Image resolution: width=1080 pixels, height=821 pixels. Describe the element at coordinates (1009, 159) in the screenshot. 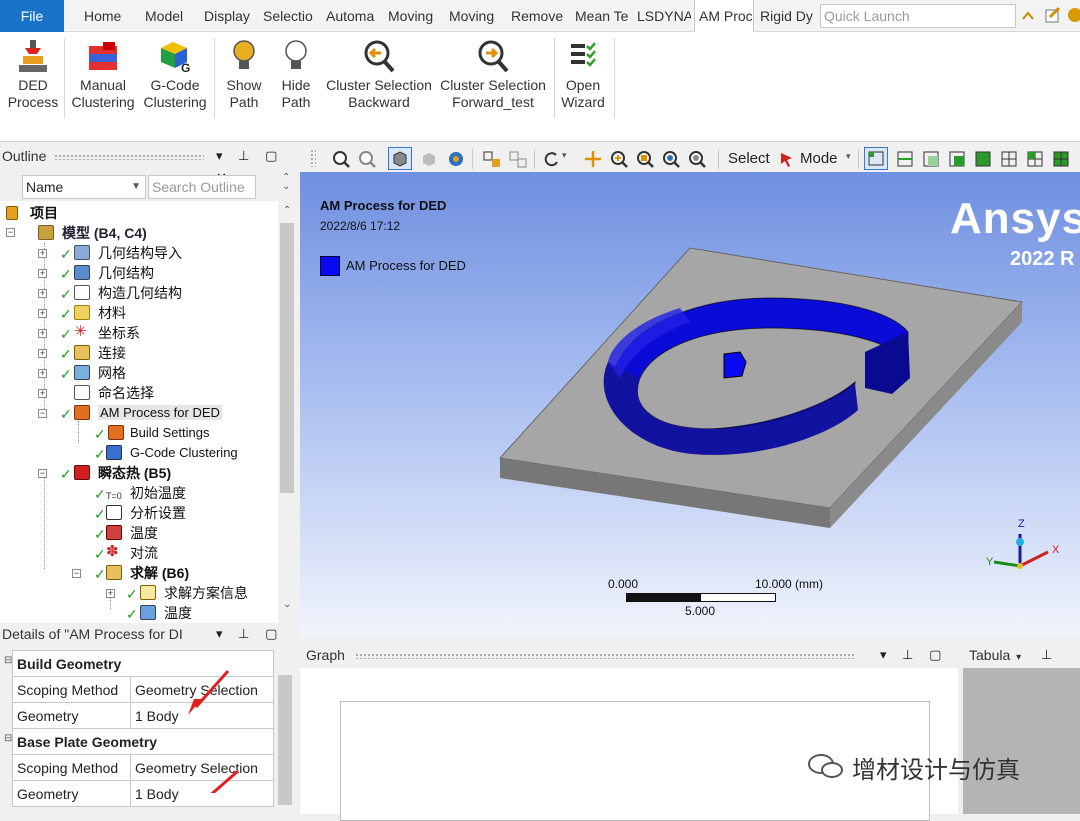

I see `select-node-icon` at that location.